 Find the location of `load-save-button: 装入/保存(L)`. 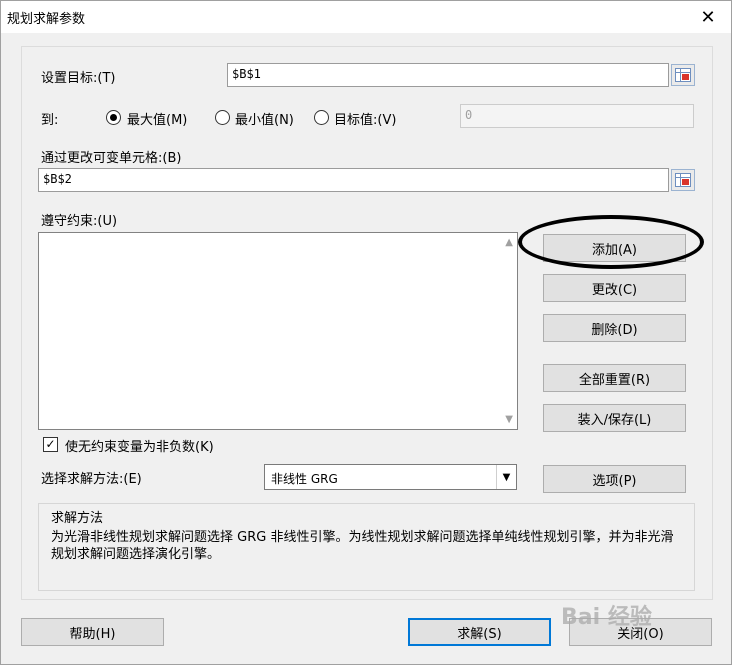

load-save-button: 装入/保存(L) is located at coordinates (614, 418).